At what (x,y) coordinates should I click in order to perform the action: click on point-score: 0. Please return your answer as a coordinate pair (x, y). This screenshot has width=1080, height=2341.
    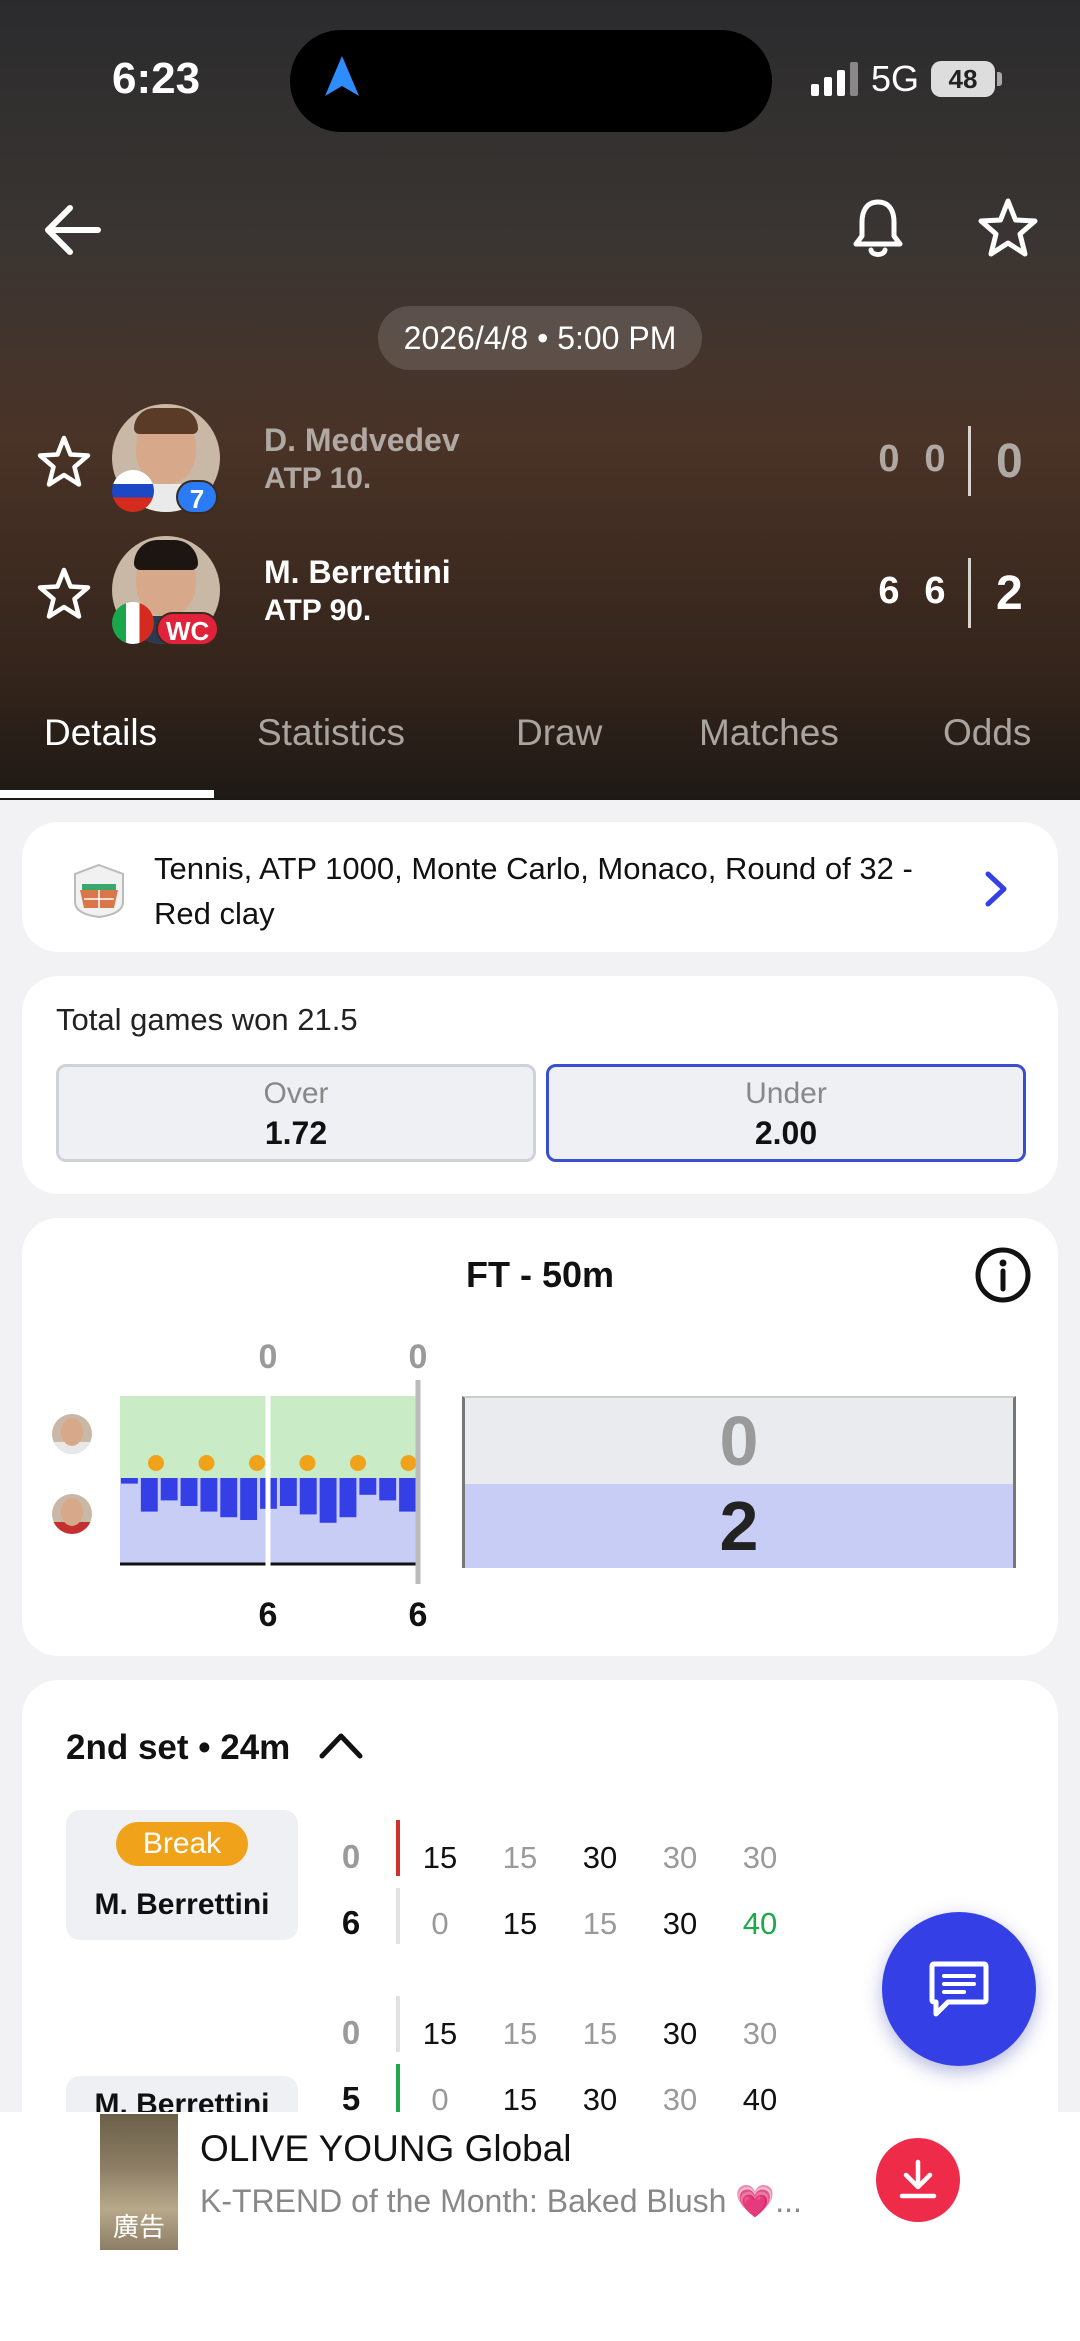
    Looking at the image, I should click on (440, 1923).